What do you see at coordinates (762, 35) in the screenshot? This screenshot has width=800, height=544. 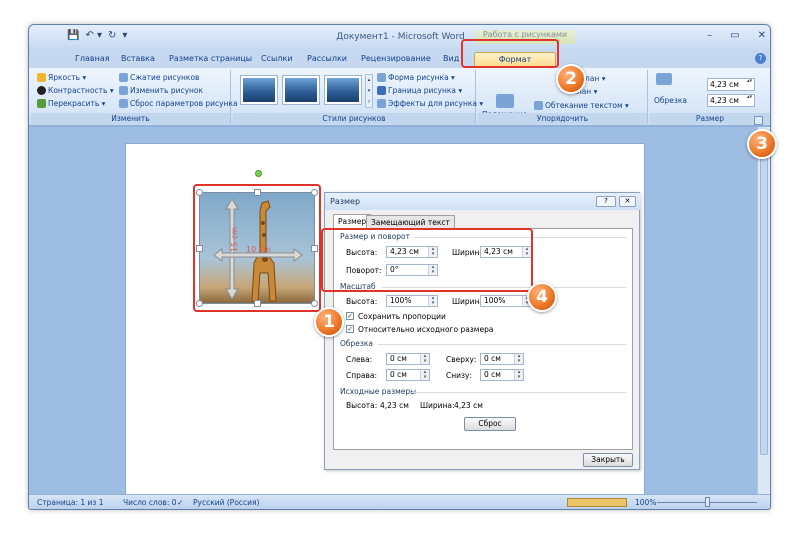 I see `close-window-button: ✕` at bounding box center [762, 35].